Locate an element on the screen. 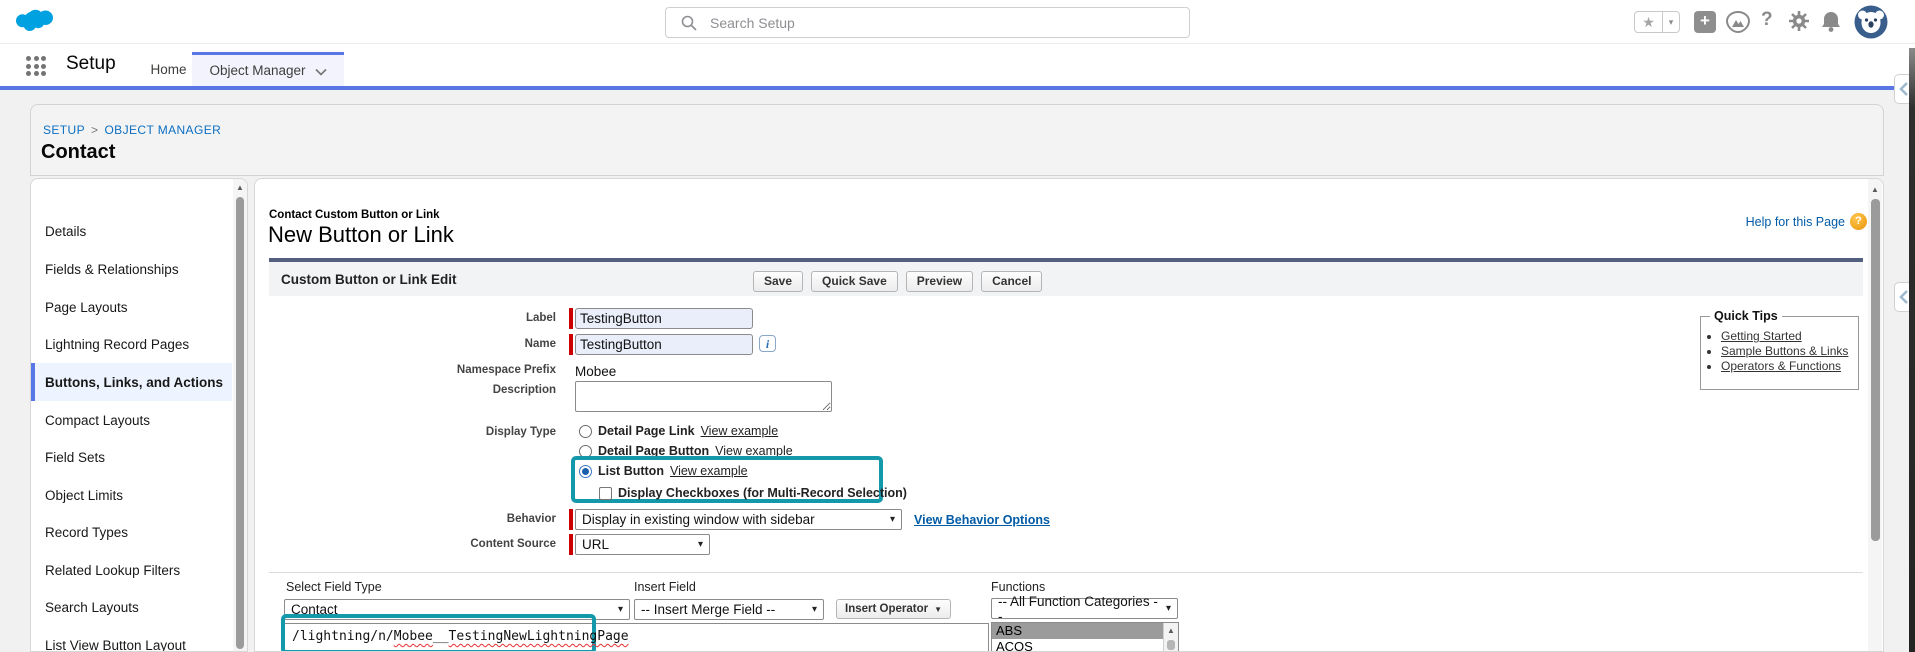  search-input is located at coordinates (927, 22).